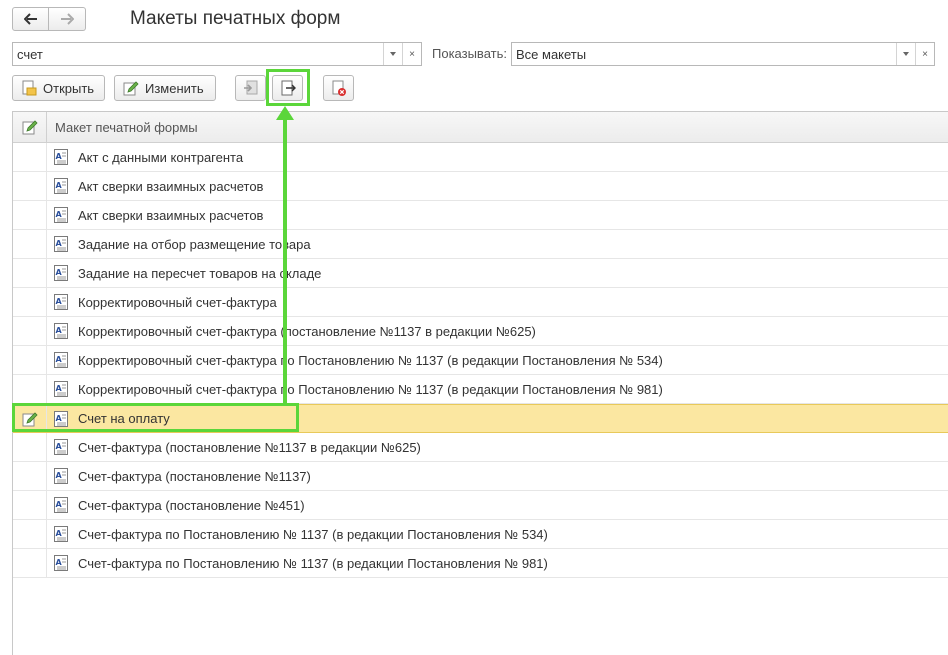  Describe the element at coordinates (704, 54) in the screenshot. I see `filter-value: Все макеты` at that location.